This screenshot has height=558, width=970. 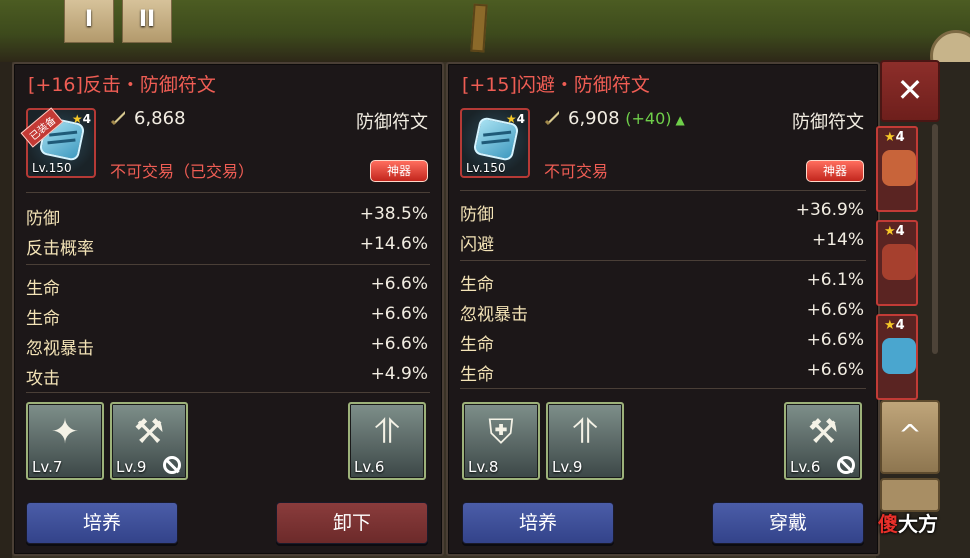 I want to click on trade-status: 不可交易, so click(x=576, y=171).